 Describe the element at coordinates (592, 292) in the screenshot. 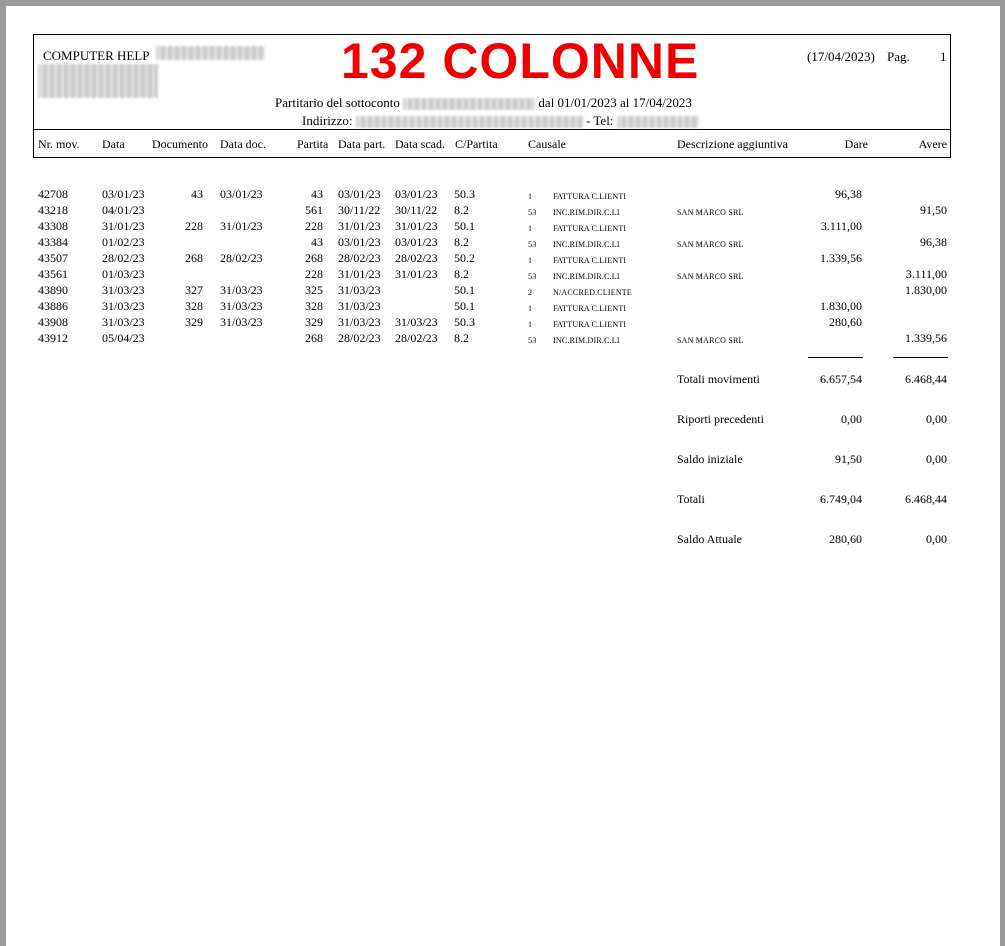

I see `causale-description: N/ACCRED.CLIENTE` at that location.